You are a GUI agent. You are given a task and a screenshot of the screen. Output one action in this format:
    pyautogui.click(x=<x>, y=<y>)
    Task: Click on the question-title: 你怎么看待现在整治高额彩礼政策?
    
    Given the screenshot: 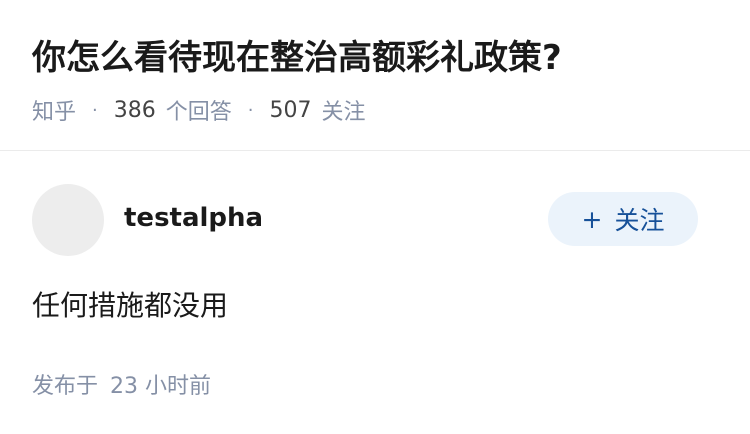 What is the action you would take?
    pyautogui.click(x=297, y=58)
    